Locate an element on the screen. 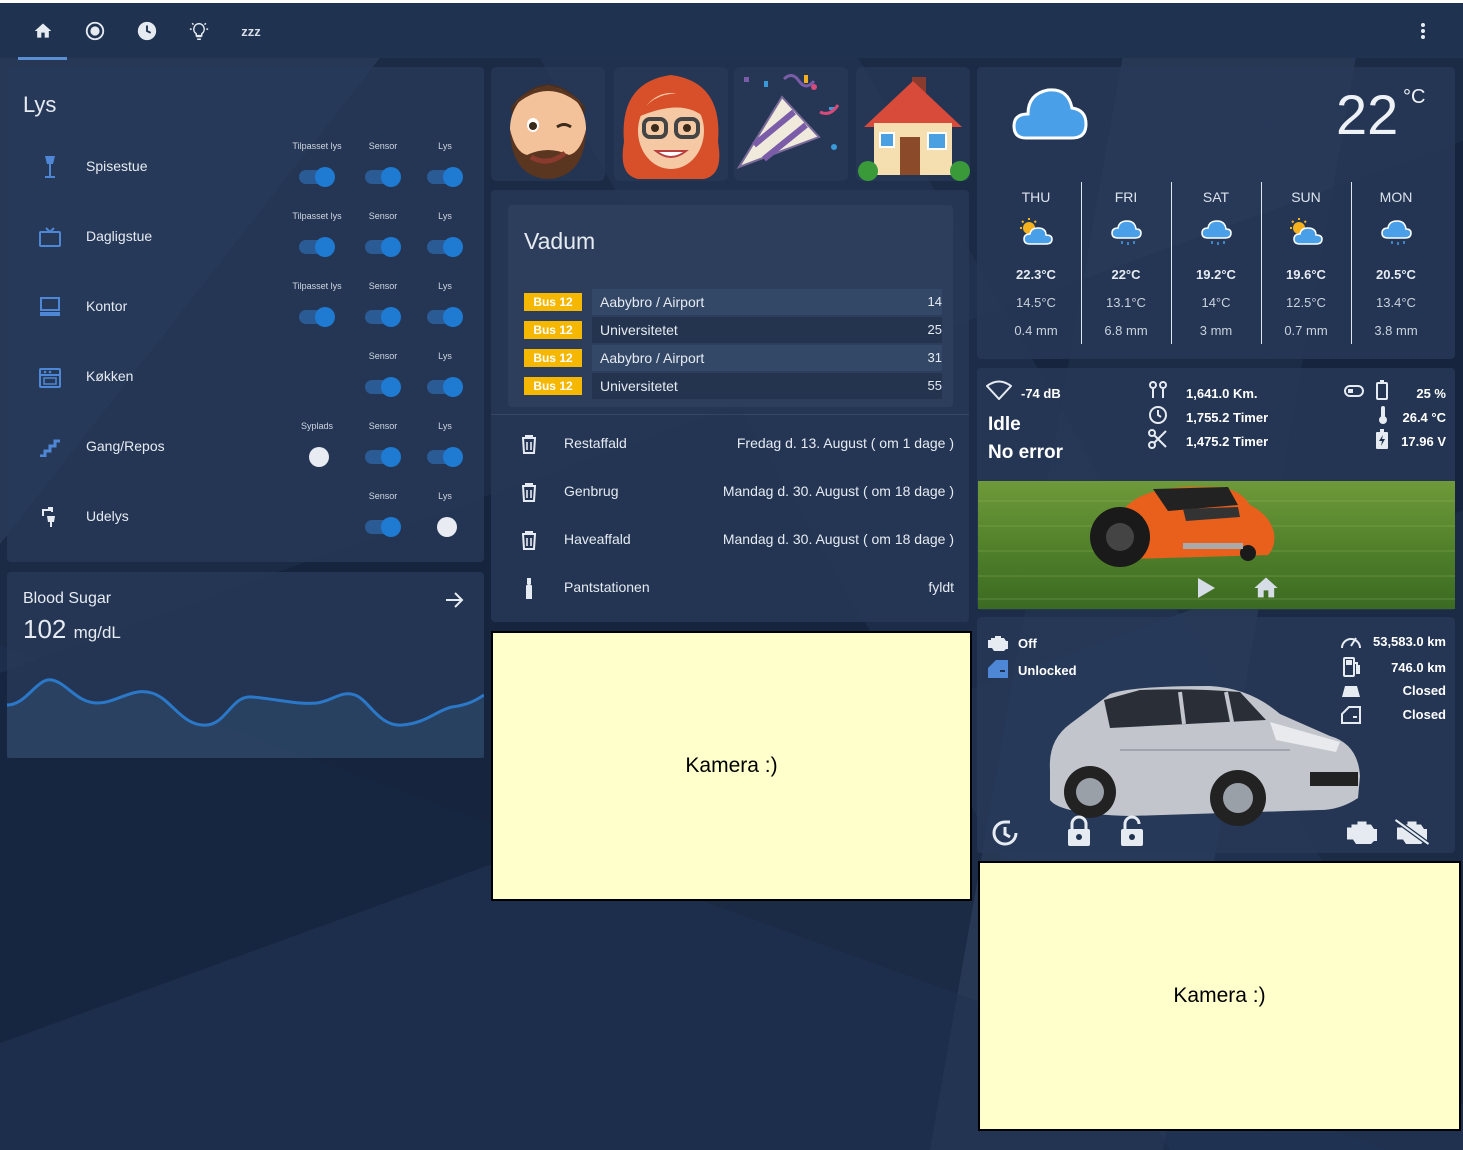 The width and height of the screenshot is (1463, 1150). light-row-label: Kontor is located at coordinates (107, 306).